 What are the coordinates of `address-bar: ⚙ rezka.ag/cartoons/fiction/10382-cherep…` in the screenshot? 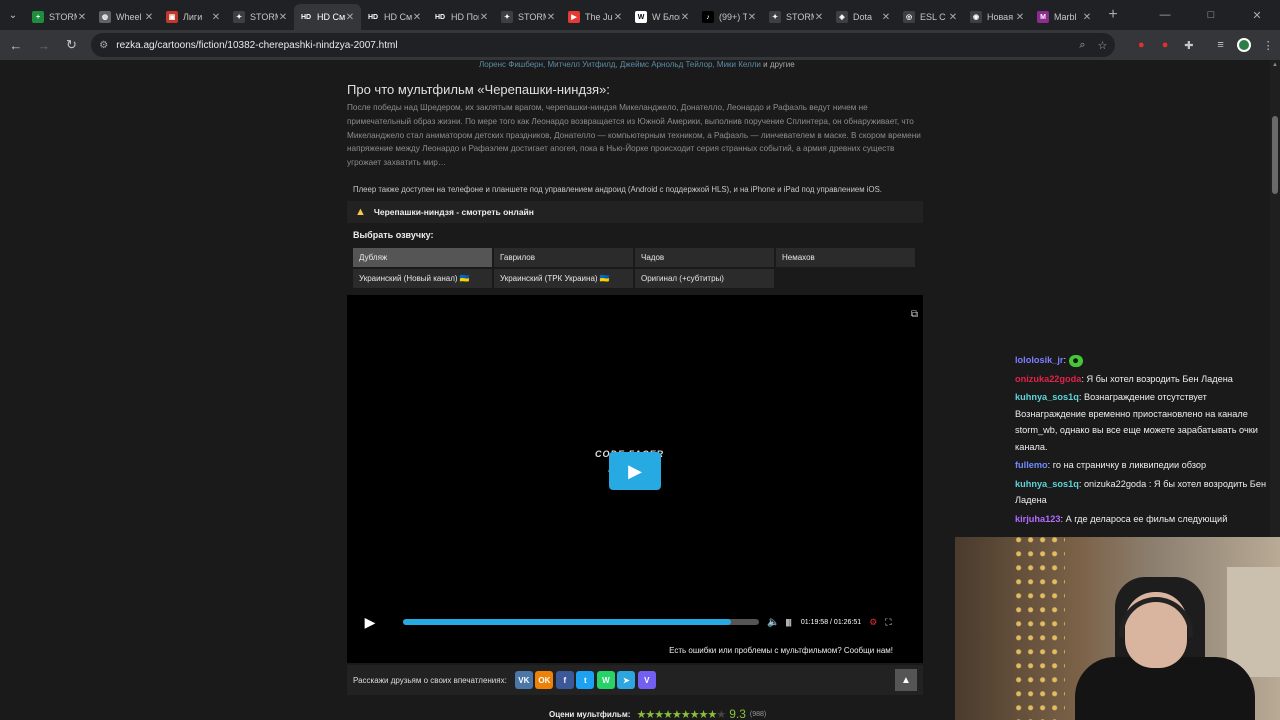 It's located at (603, 45).